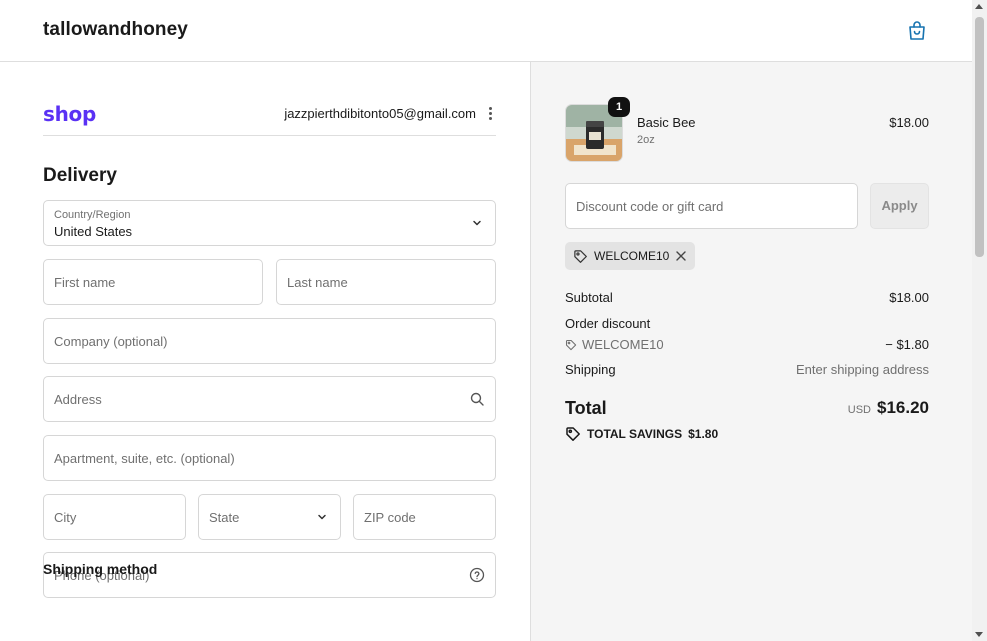 The height and width of the screenshot is (641, 987). I want to click on applied-discount-code: WELCOME10, so click(632, 256).